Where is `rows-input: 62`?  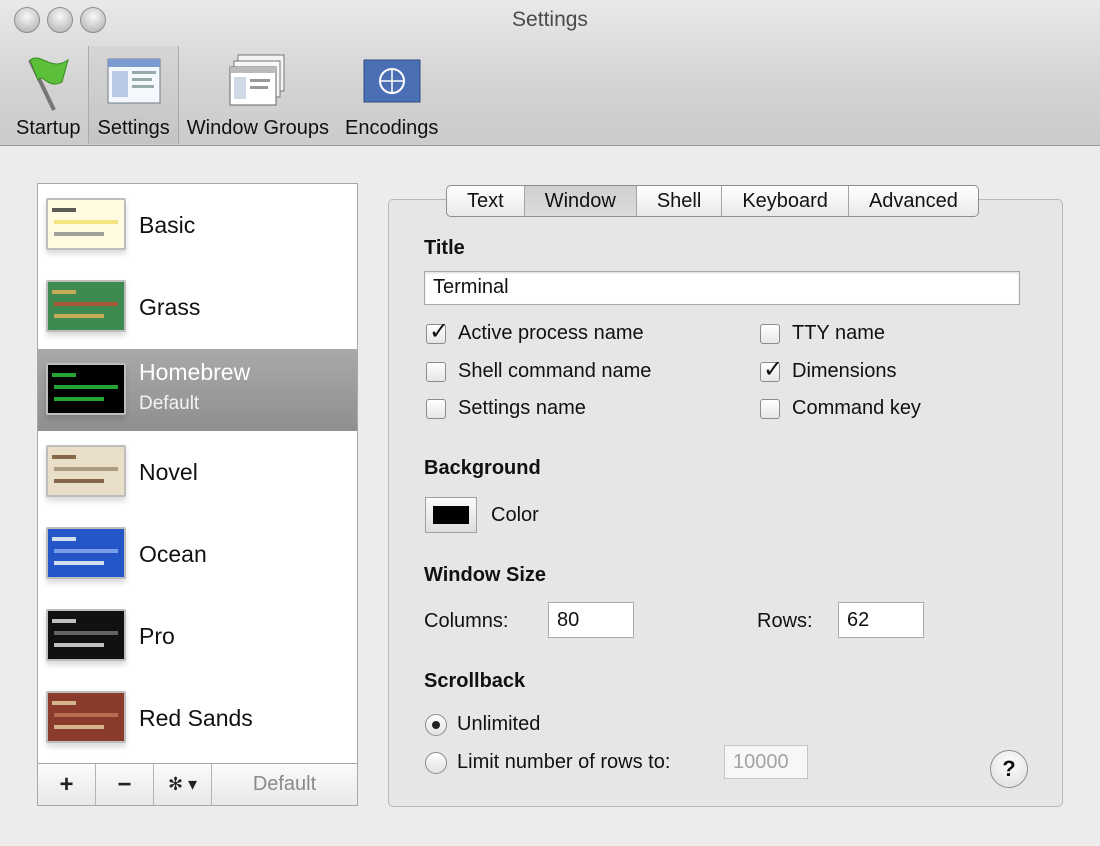 rows-input: 62 is located at coordinates (881, 620).